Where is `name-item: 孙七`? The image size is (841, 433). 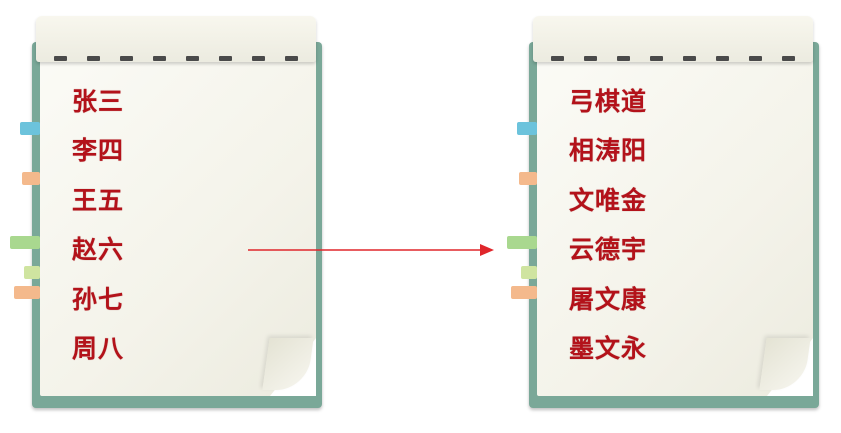 name-item: 孙七 is located at coordinates (98, 299).